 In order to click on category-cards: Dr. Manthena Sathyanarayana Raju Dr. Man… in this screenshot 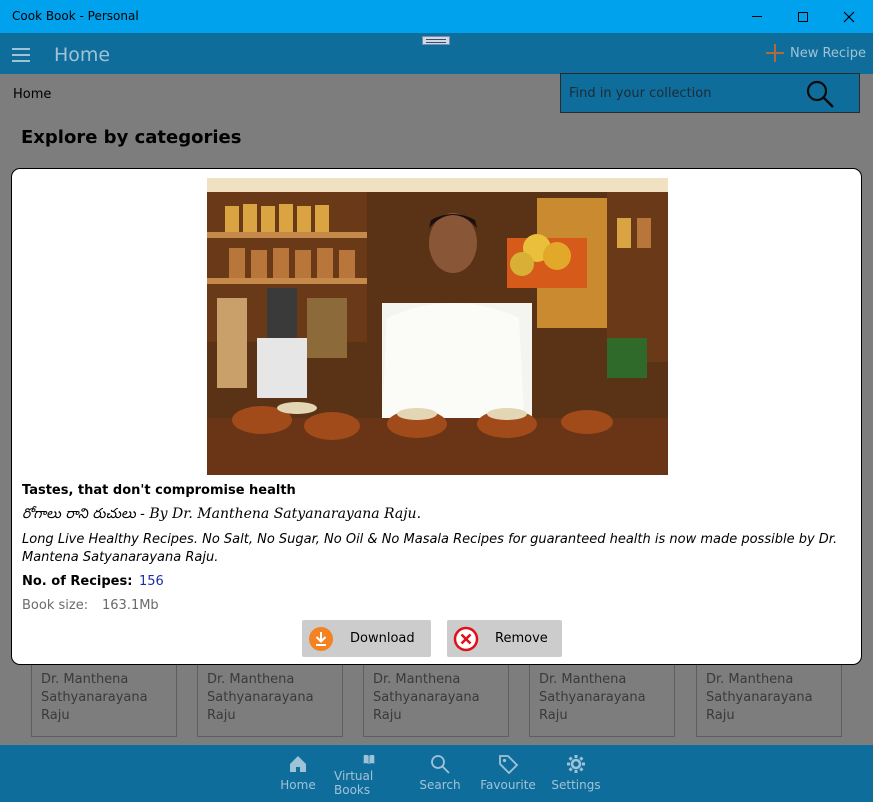, I will do `click(441, 701)`.